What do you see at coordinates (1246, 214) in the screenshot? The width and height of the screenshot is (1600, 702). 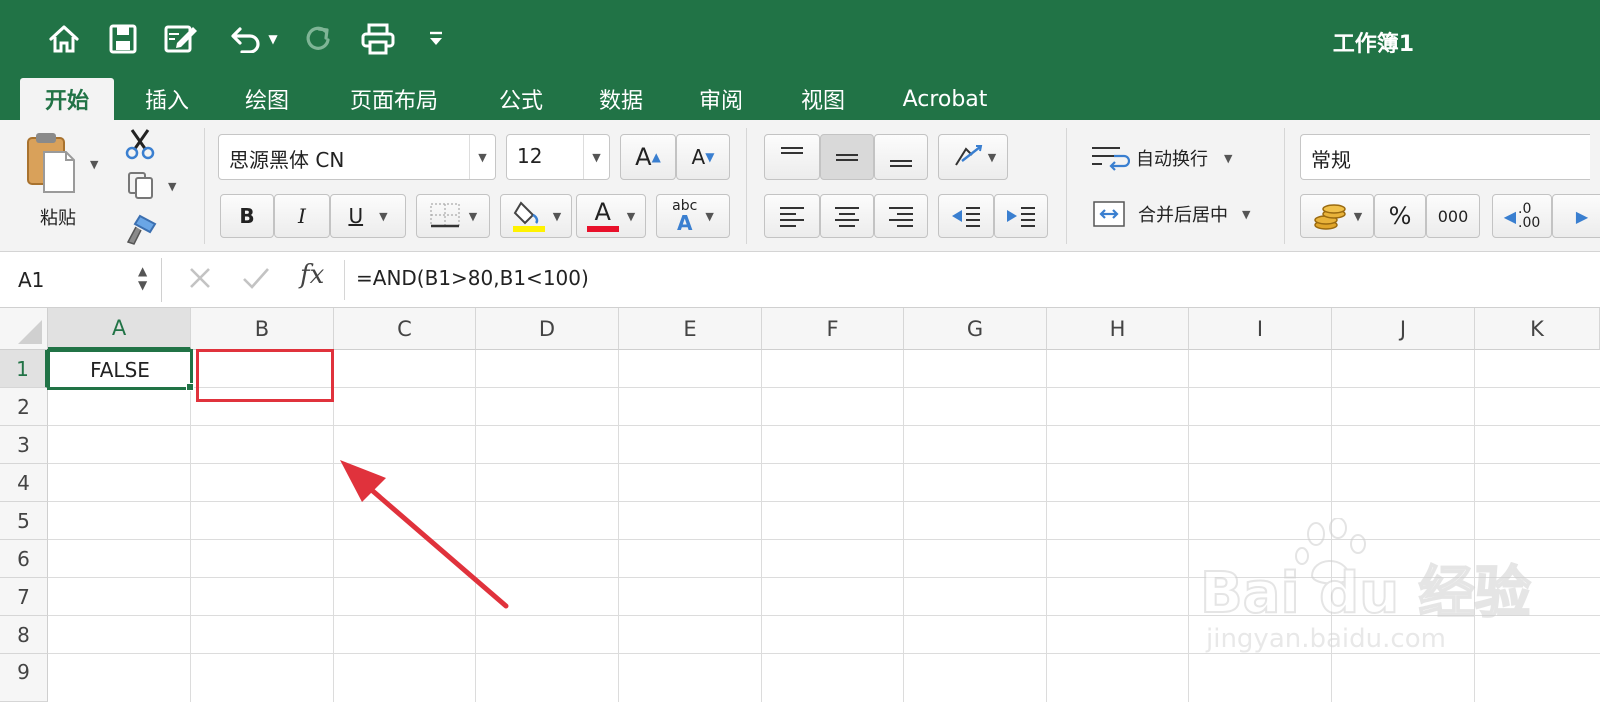 I see `merge-center-dropdown-icon: ▼` at bounding box center [1246, 214].